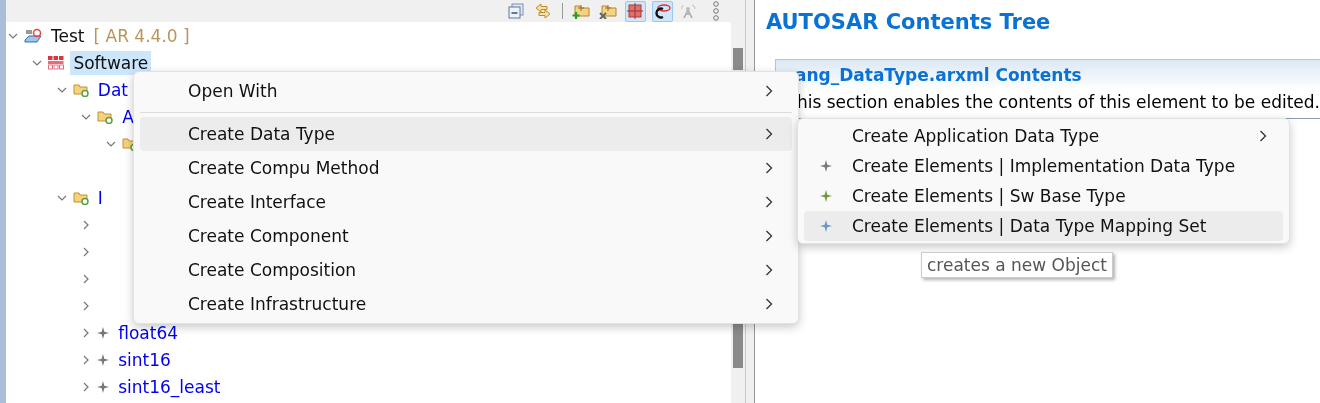 The height and width of the screenshot is (403, 1320). I want to click on version-label: [ AR 4.4.0 ], so click(141, 35).